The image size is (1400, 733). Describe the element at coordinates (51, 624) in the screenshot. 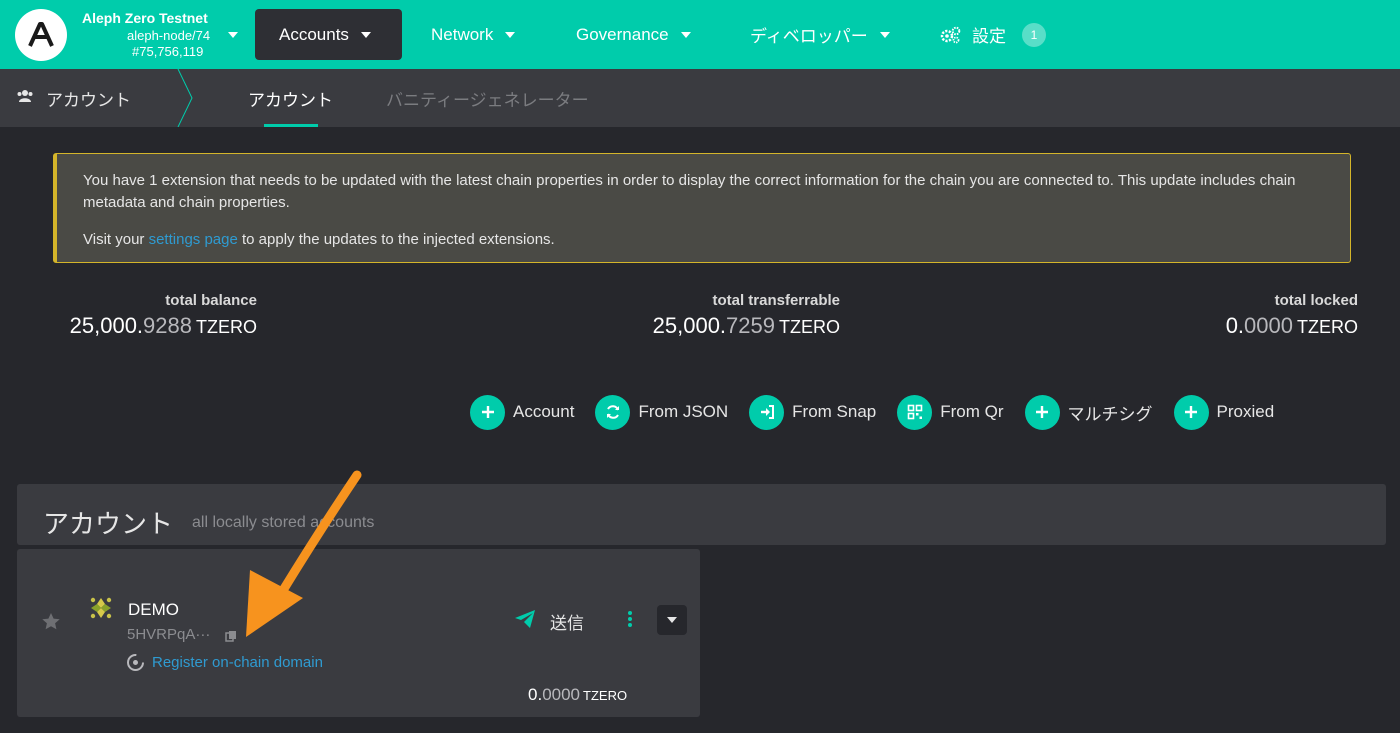

I see `star-icon` at that location.